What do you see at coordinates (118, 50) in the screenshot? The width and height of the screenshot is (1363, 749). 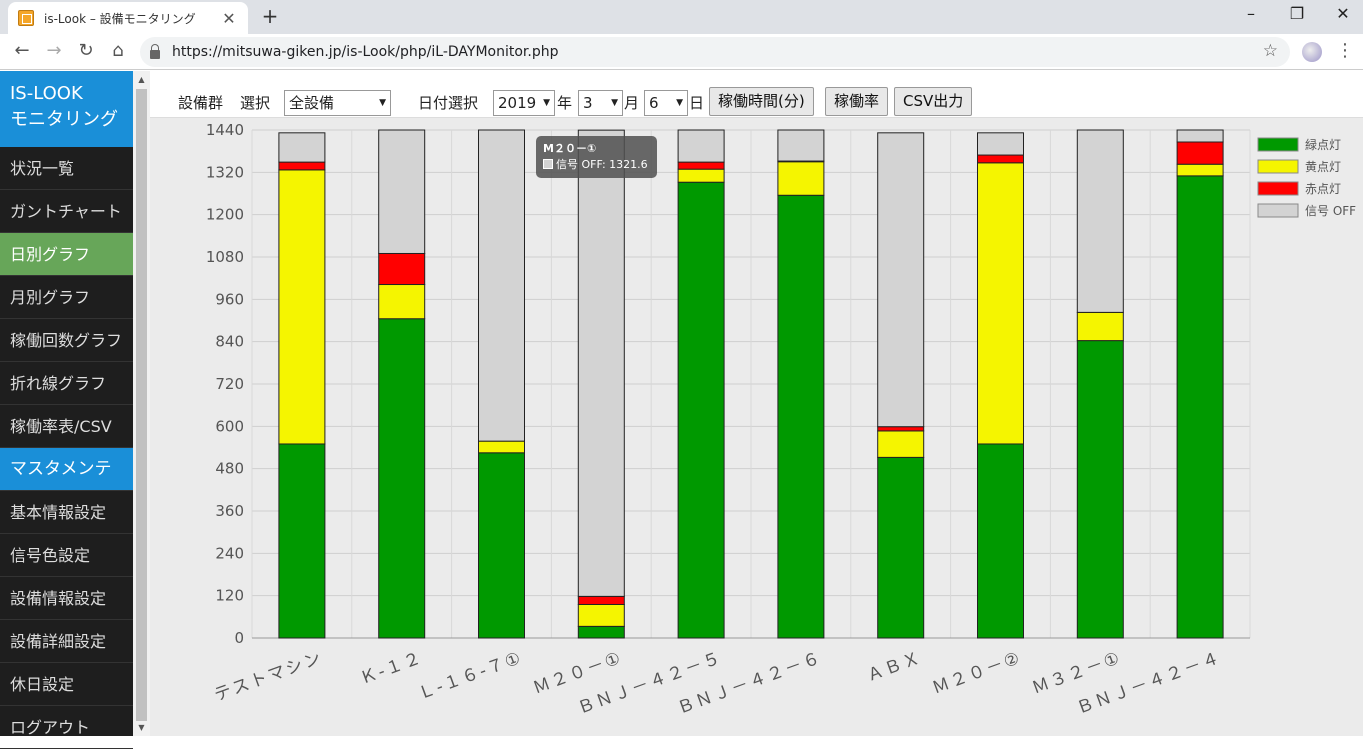 I see `home-icon: ⌂` at bounding box center [118, 50].